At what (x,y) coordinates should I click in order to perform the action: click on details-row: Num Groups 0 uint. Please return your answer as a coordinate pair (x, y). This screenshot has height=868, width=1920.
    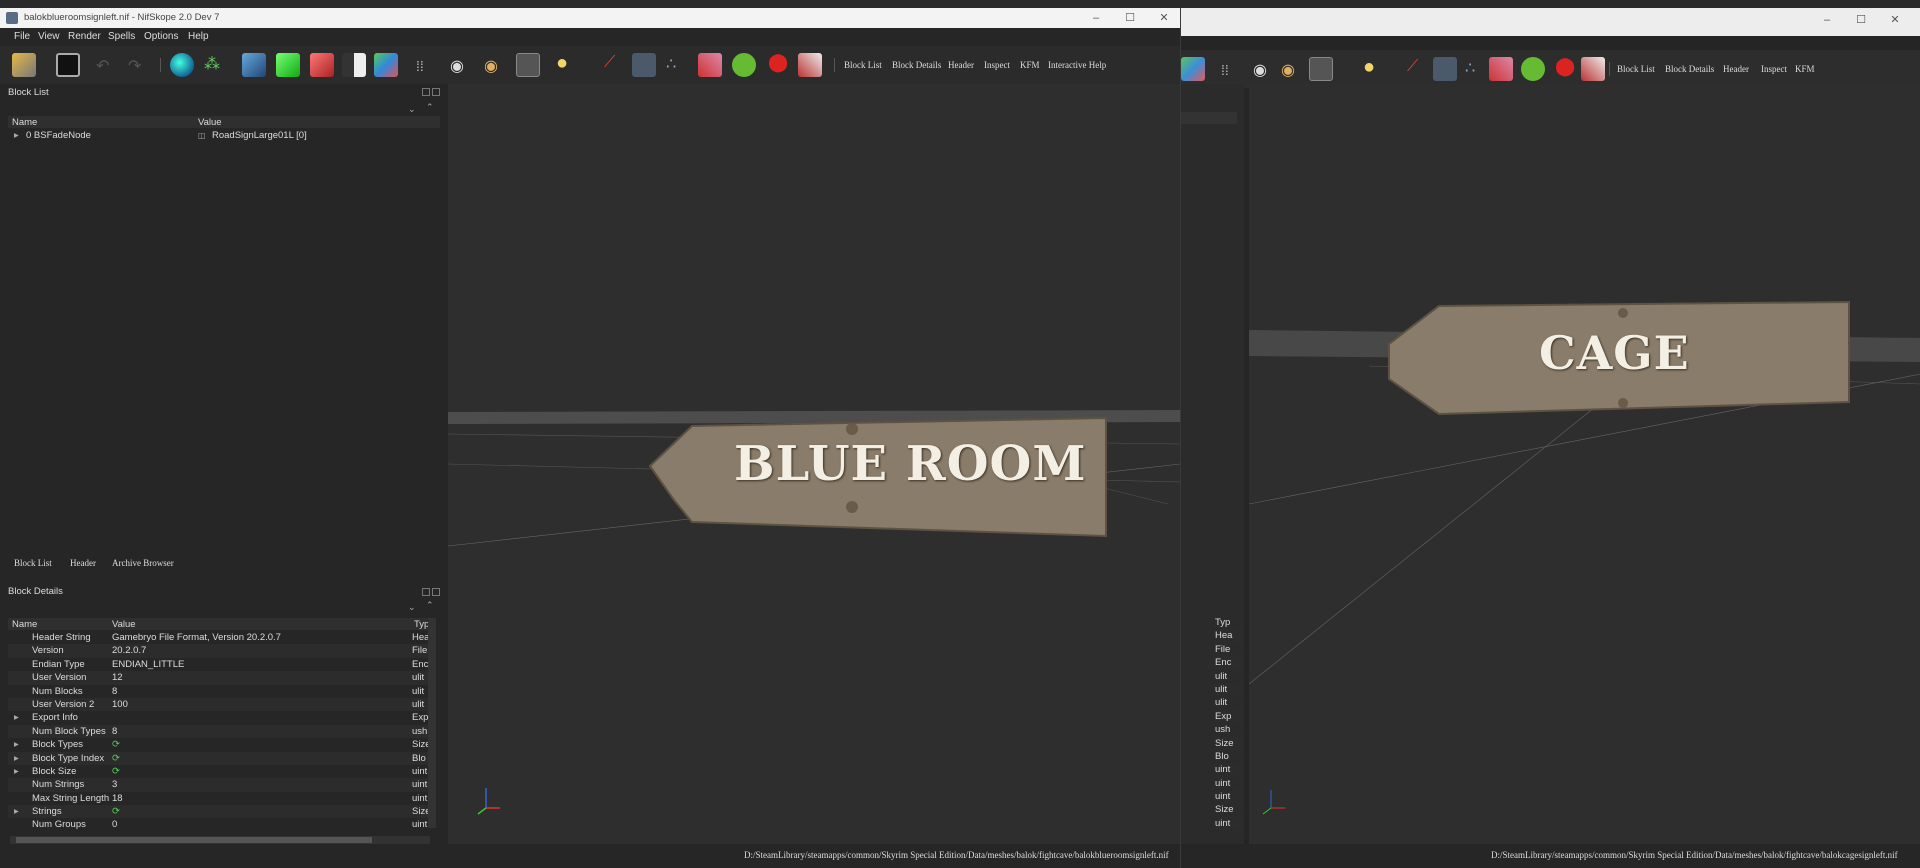
    Looking at the image, I should click on (218, 824).